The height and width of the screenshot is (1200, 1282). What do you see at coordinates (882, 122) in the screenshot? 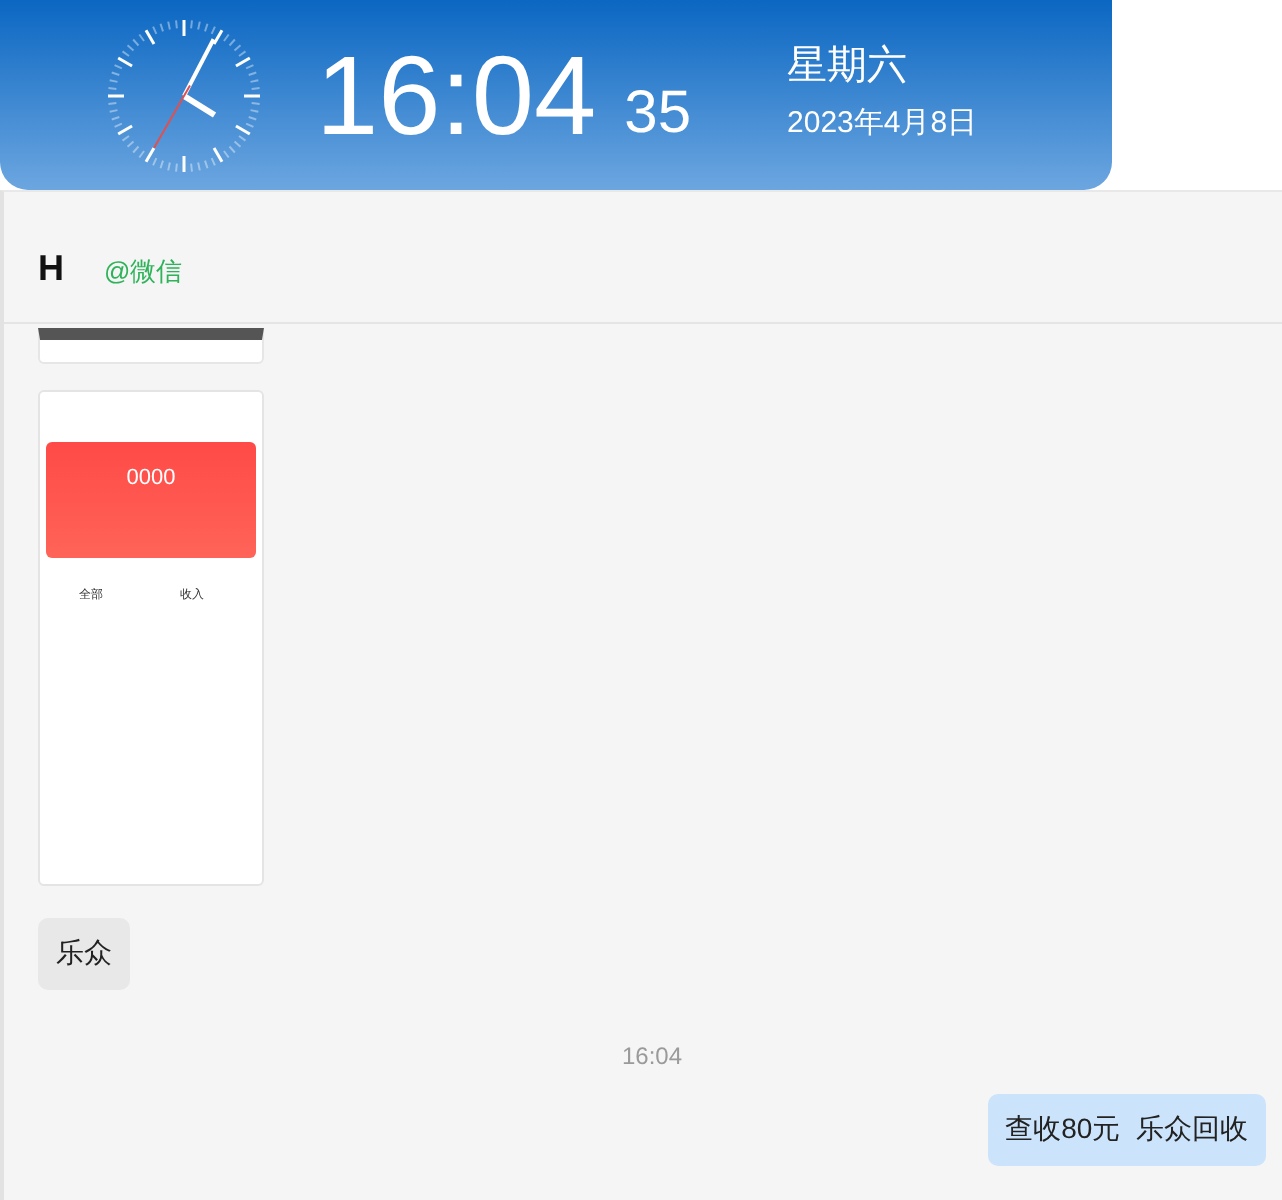
I see `date: 2023年4月8日` at bounding box center [882, 122].